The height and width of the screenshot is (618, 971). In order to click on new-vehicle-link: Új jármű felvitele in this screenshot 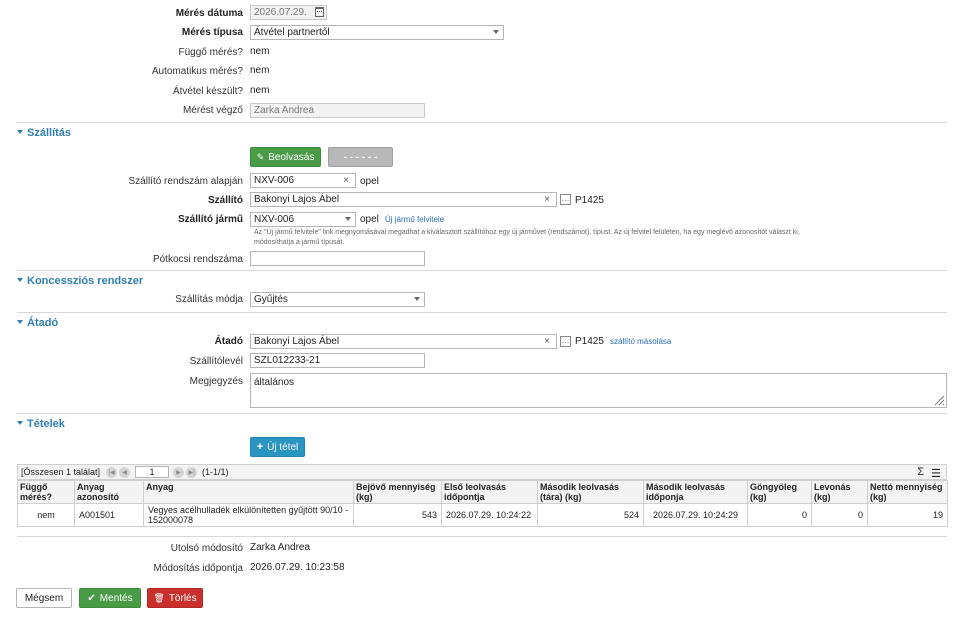, I will do `click(414, 219)`.